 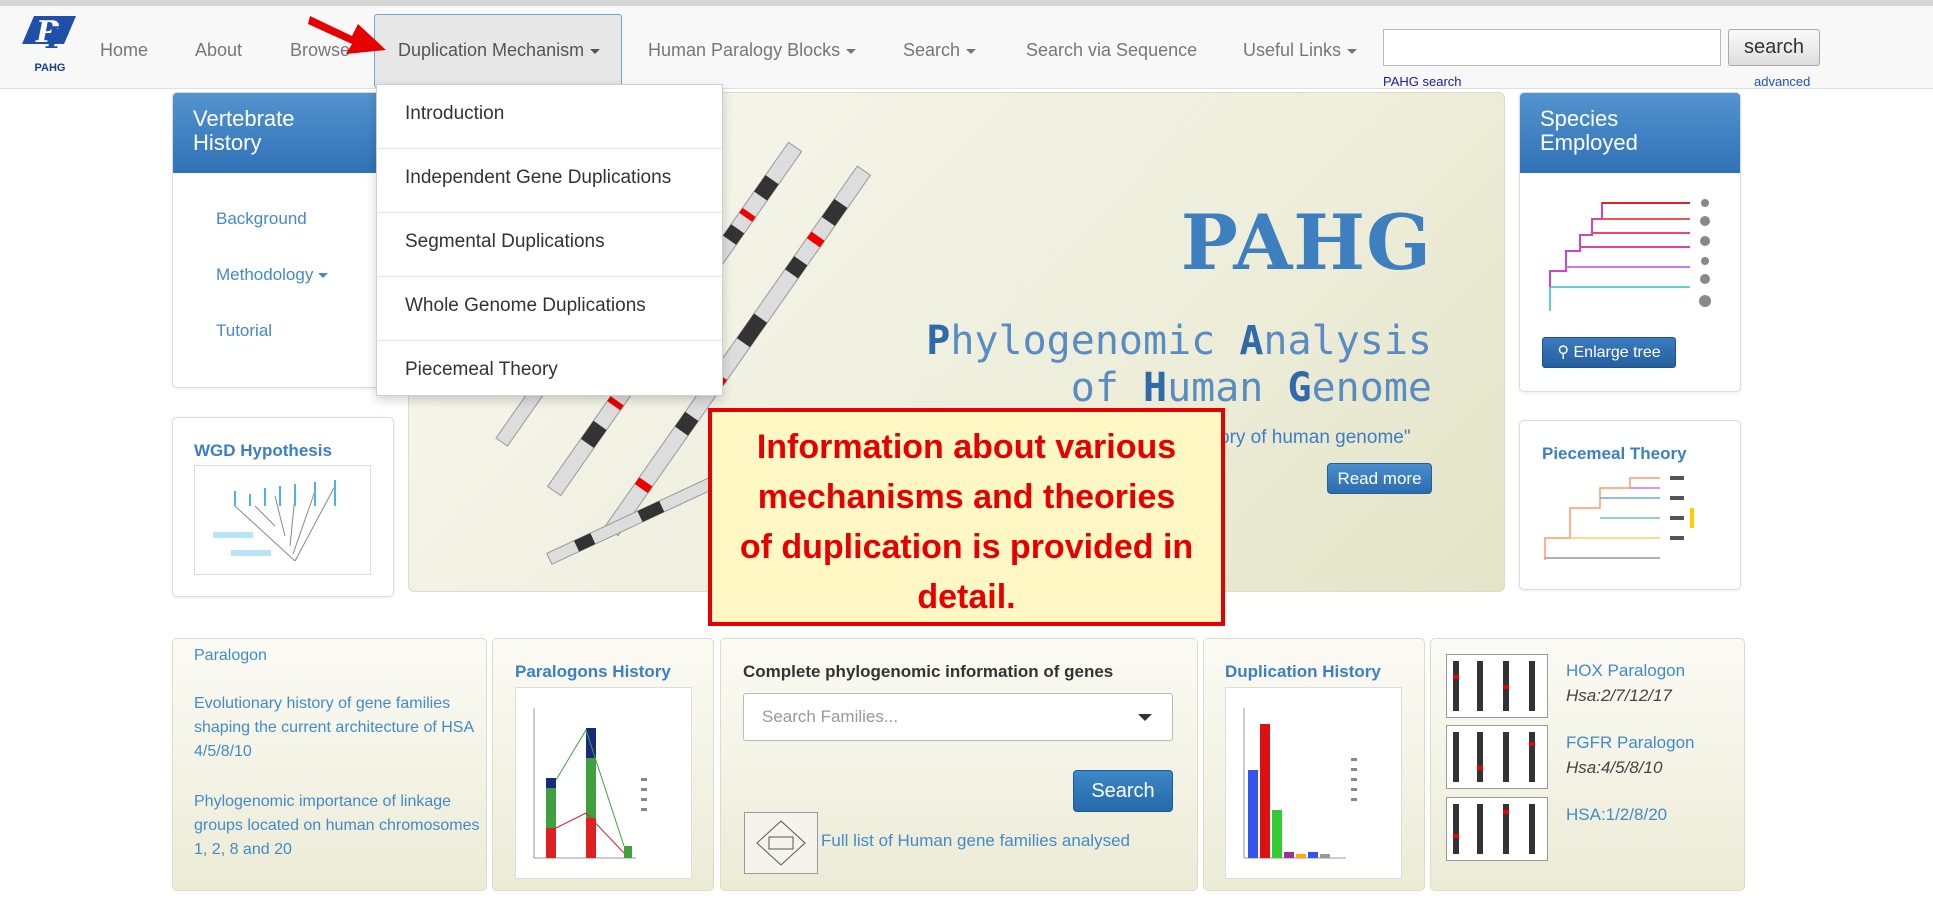 What do you see at coordinates (1300, 783) in the screenshot?
I see `duplication-history-chart-icon` at bounding box center [1300, 783].